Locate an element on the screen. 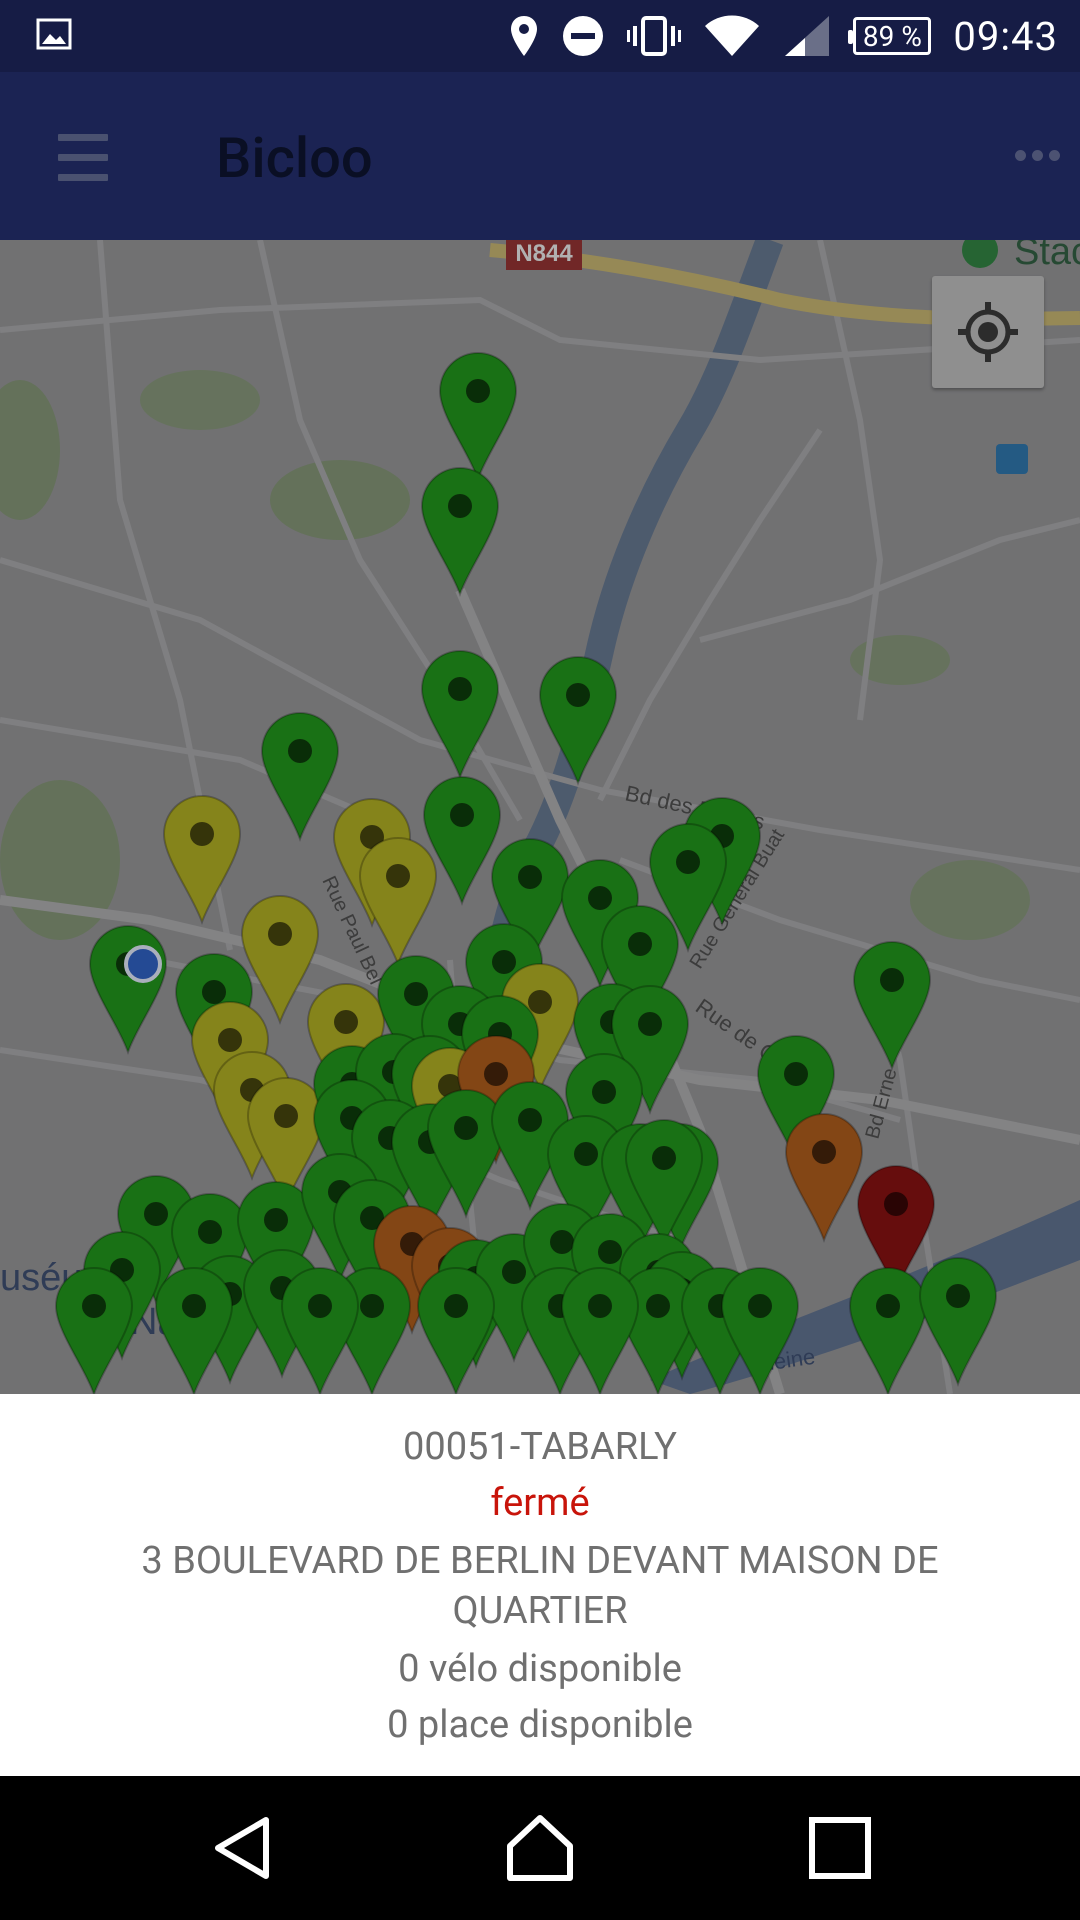 The height and width of the screenshot is (1920, 1080). places-available: 0 place disponible is located at coordinates (540, 1725).